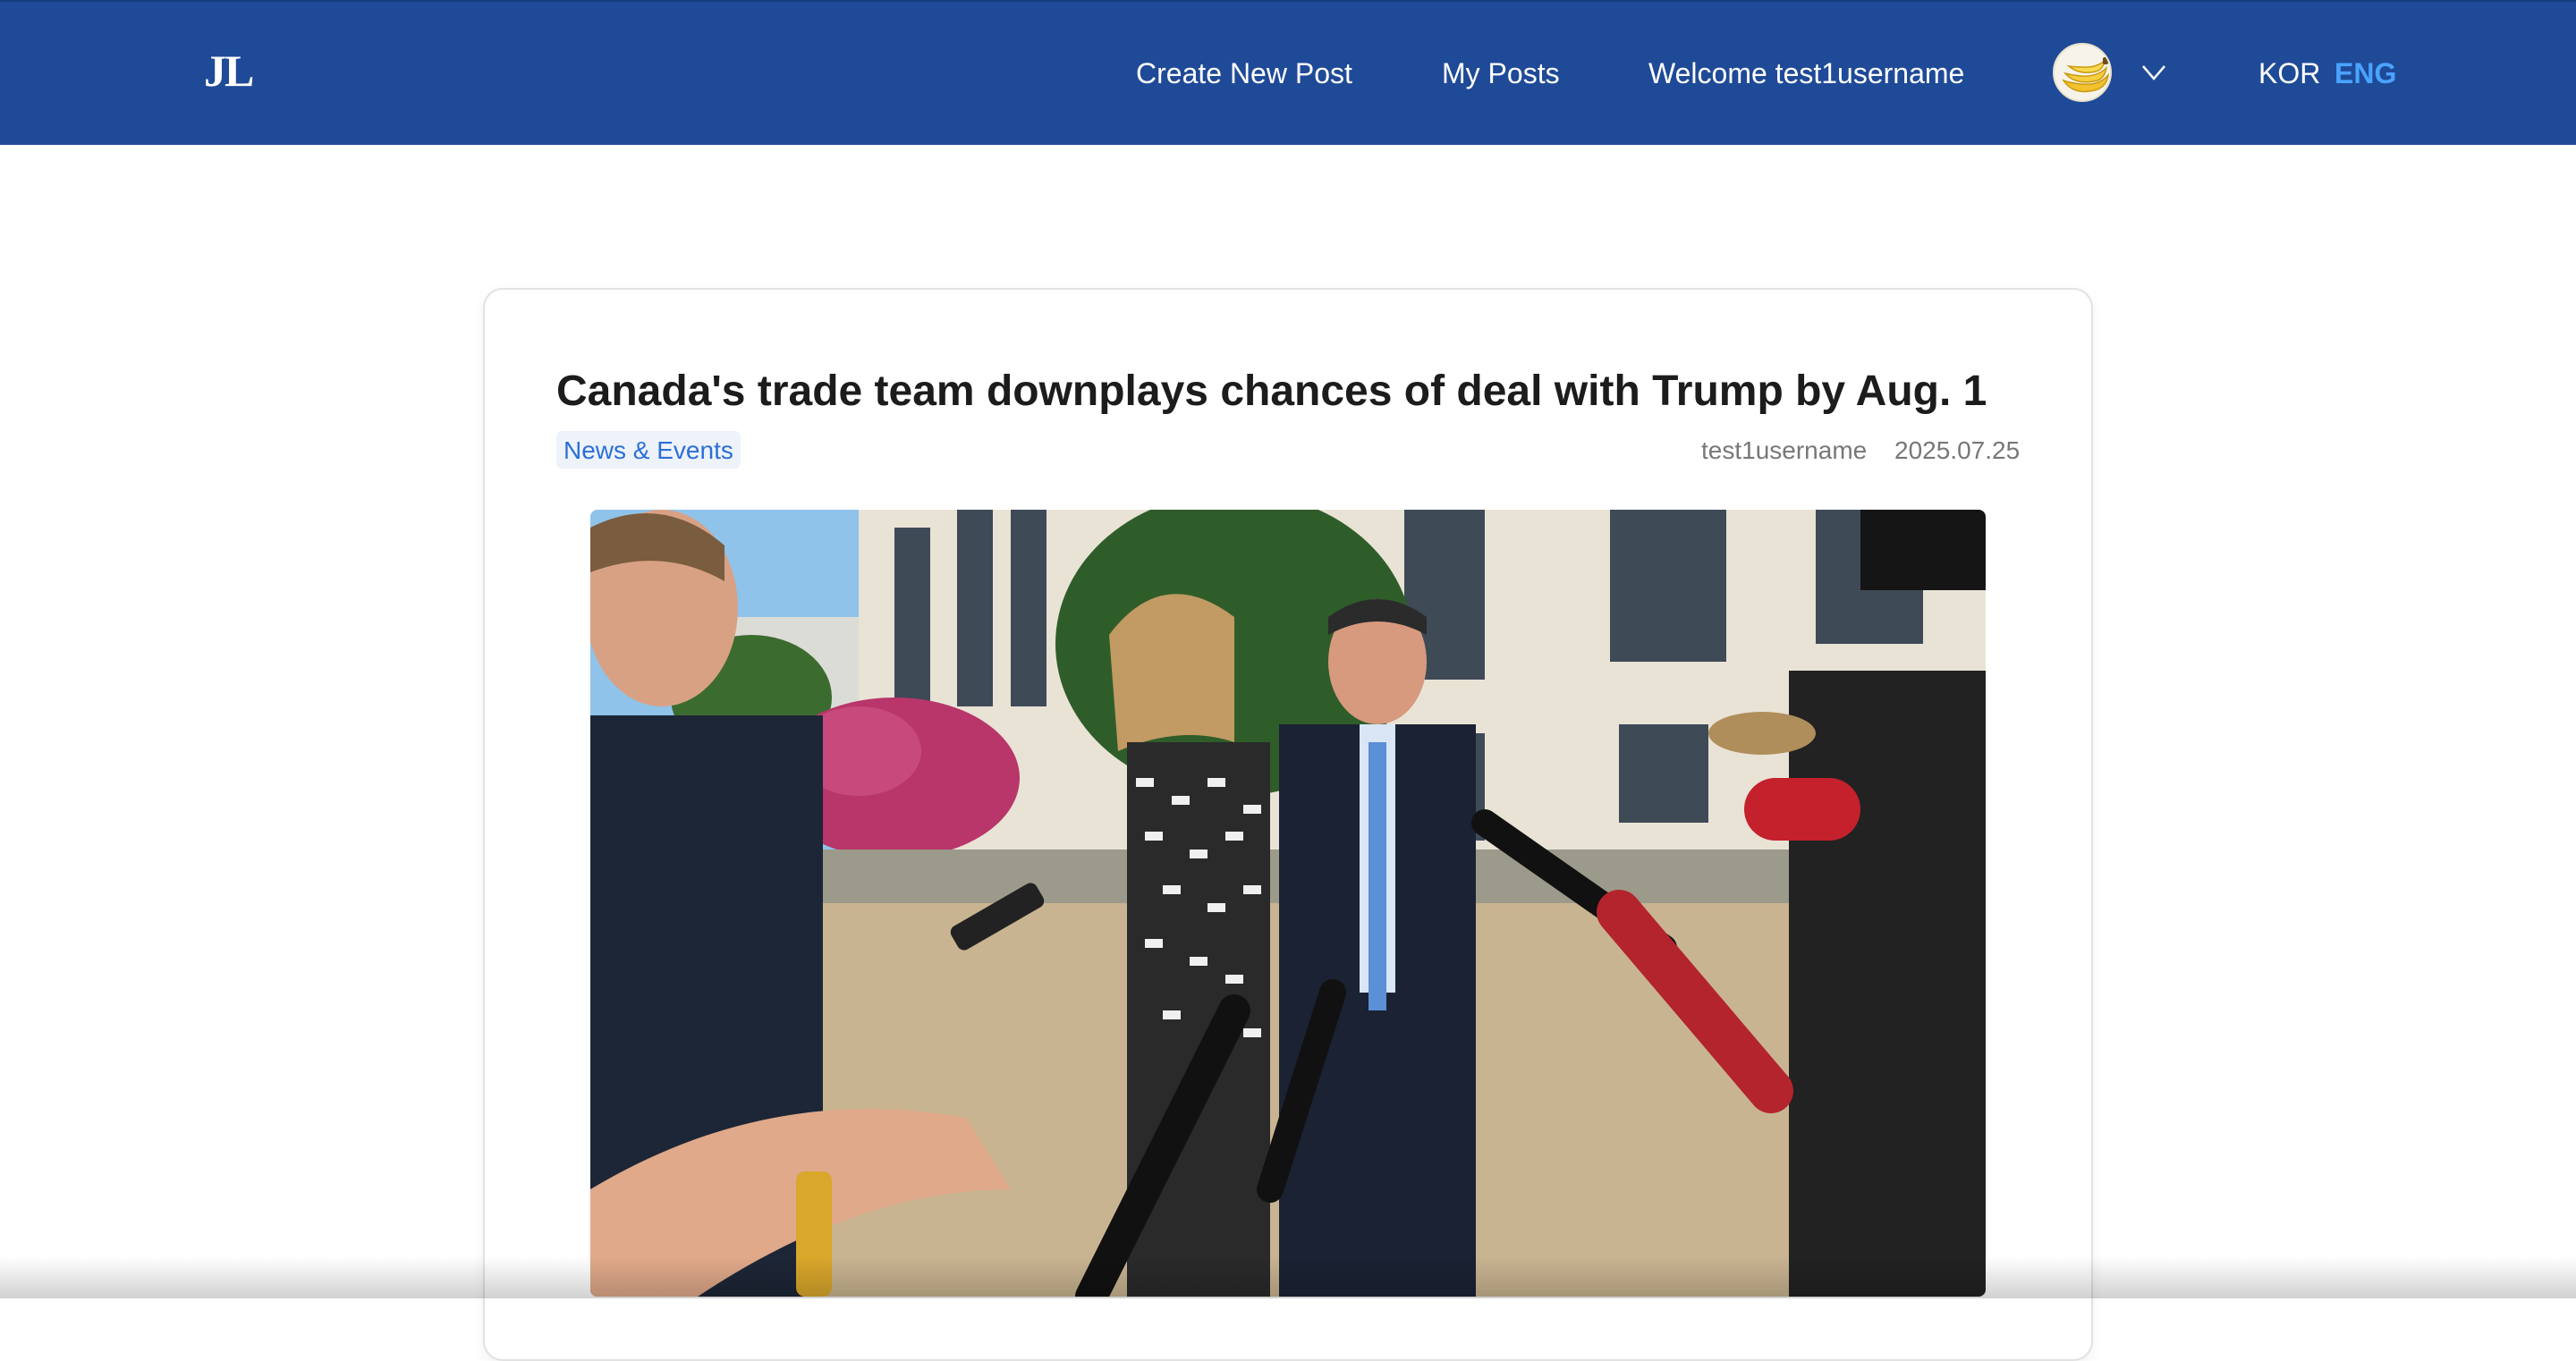 Image resolution: width=2576 pixels, height=1361 pixels. What do you see at coordinates (2365, 73) in the screenshot?
I see `language-eng: ENG` at bounding box center [2365, 73].